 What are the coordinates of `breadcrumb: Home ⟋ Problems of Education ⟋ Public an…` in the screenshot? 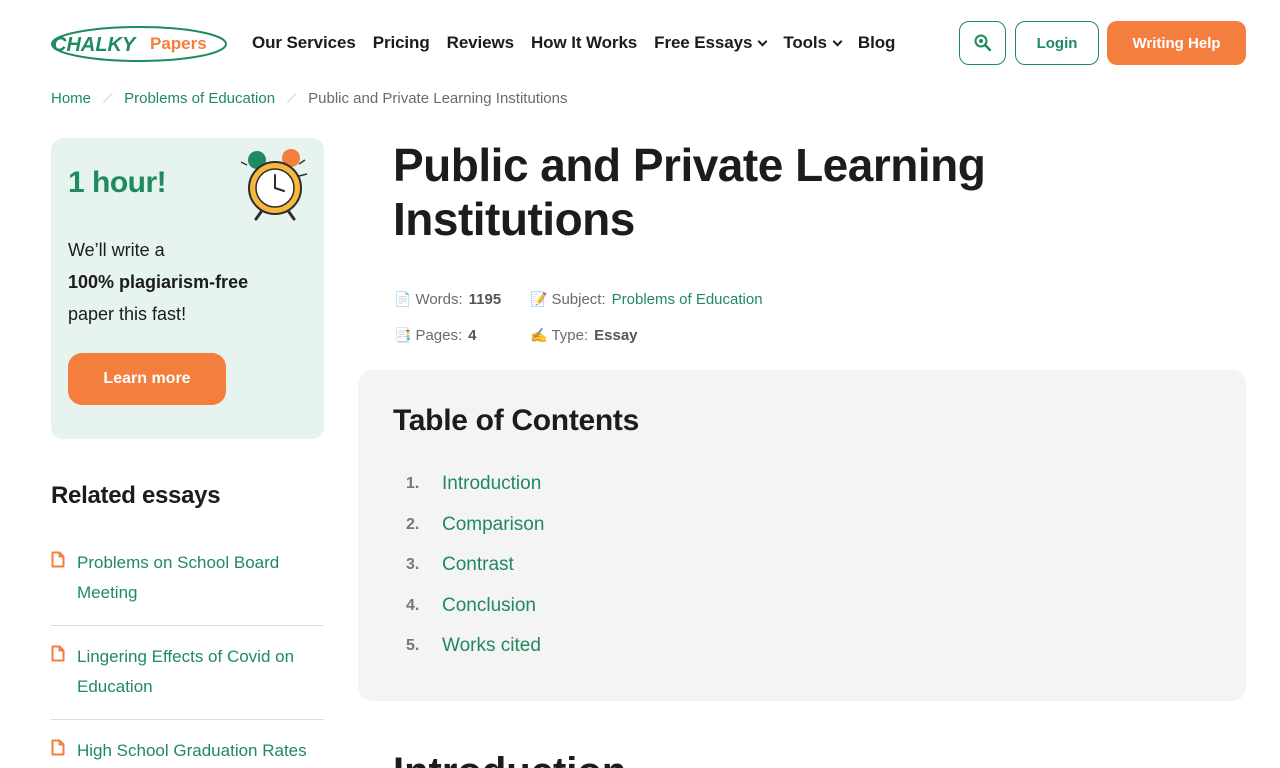 It's located at (309, 98).